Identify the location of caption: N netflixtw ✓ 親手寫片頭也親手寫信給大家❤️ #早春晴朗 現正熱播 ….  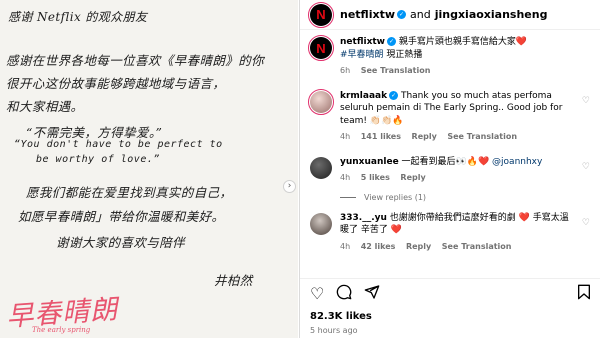
(449, 56).